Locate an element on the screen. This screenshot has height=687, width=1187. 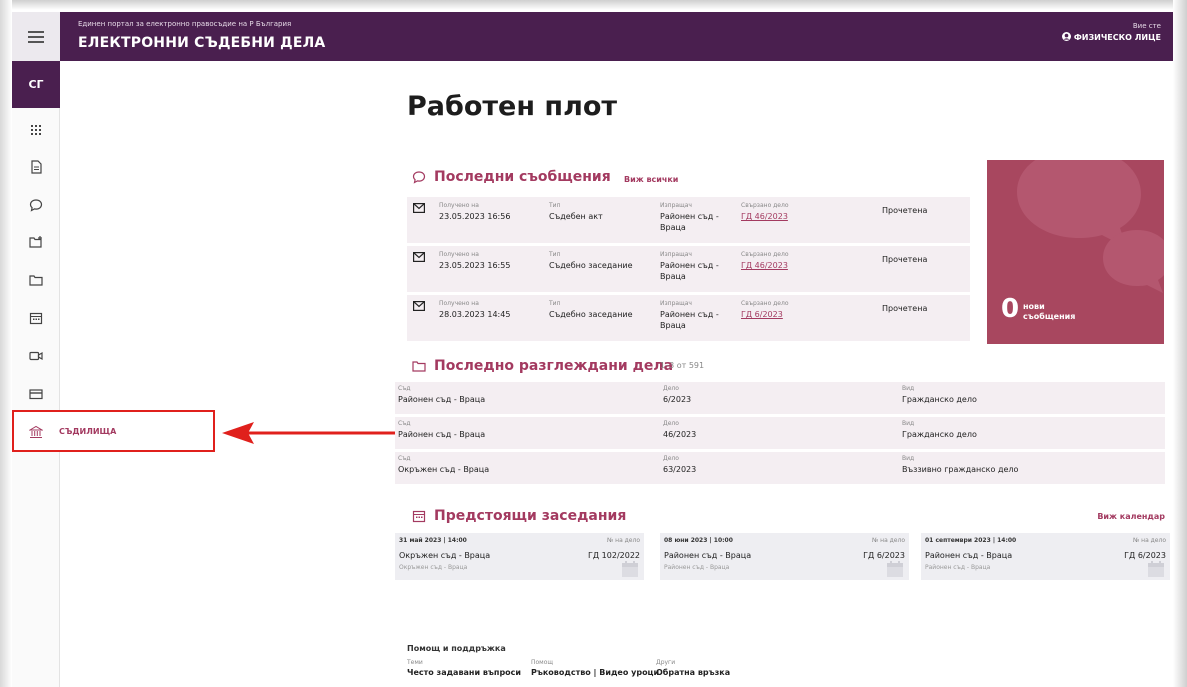
message-case-cell: Свързано дело ГД 6/2023 is located at coordinates (781, 310).